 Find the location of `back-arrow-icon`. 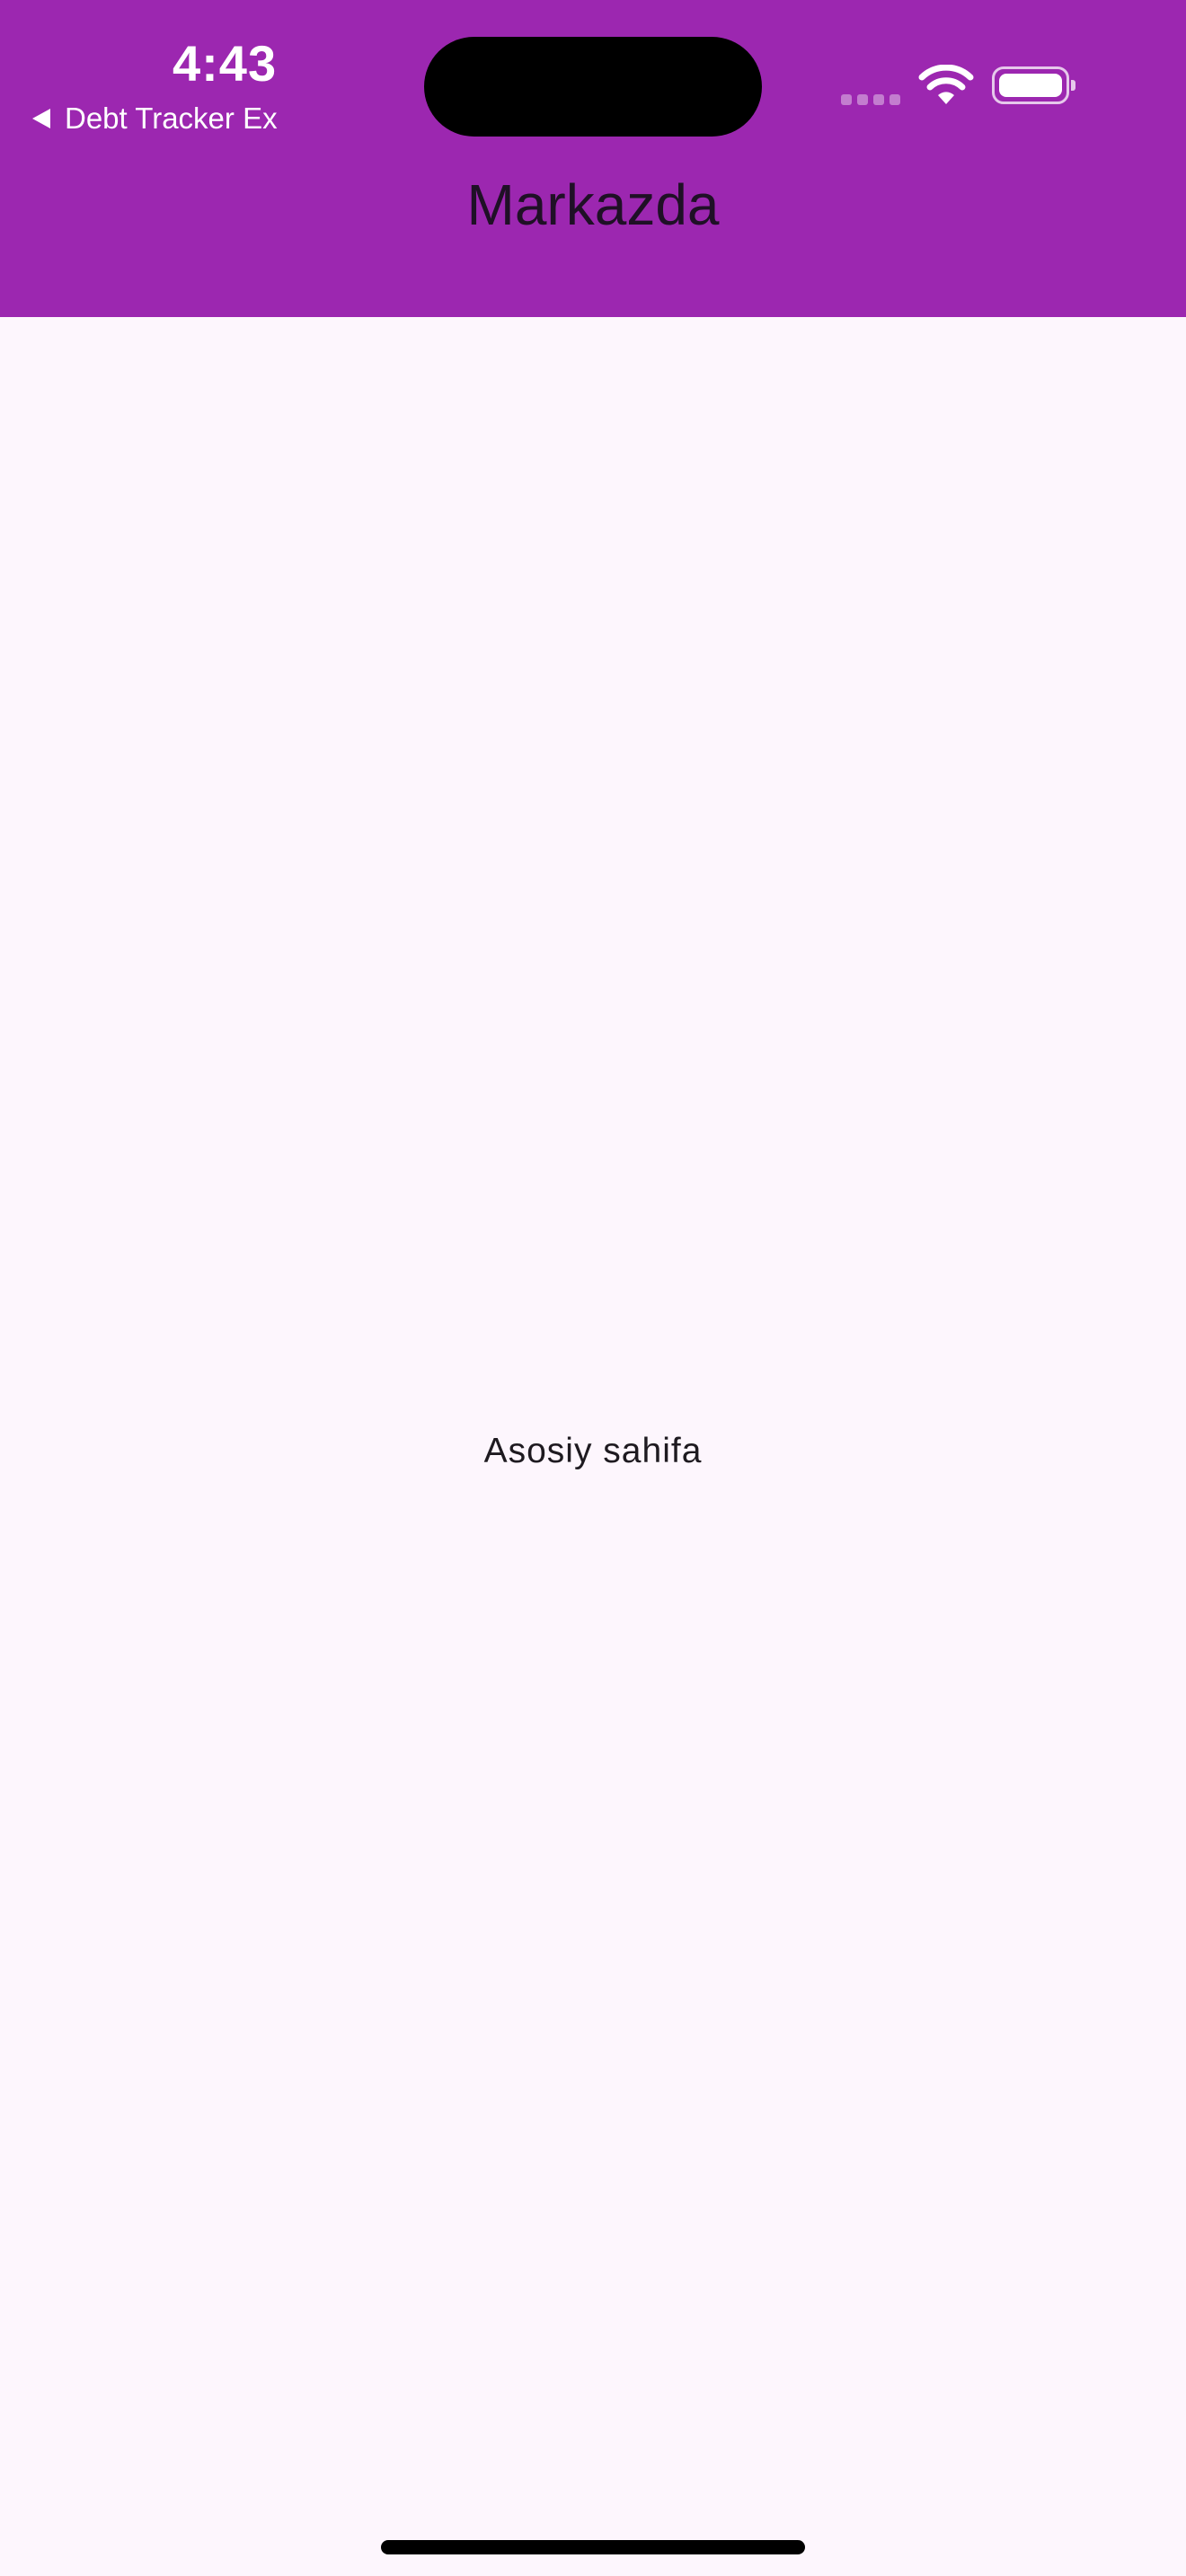

back-arrow-icon is located at coordinates (41, 118).